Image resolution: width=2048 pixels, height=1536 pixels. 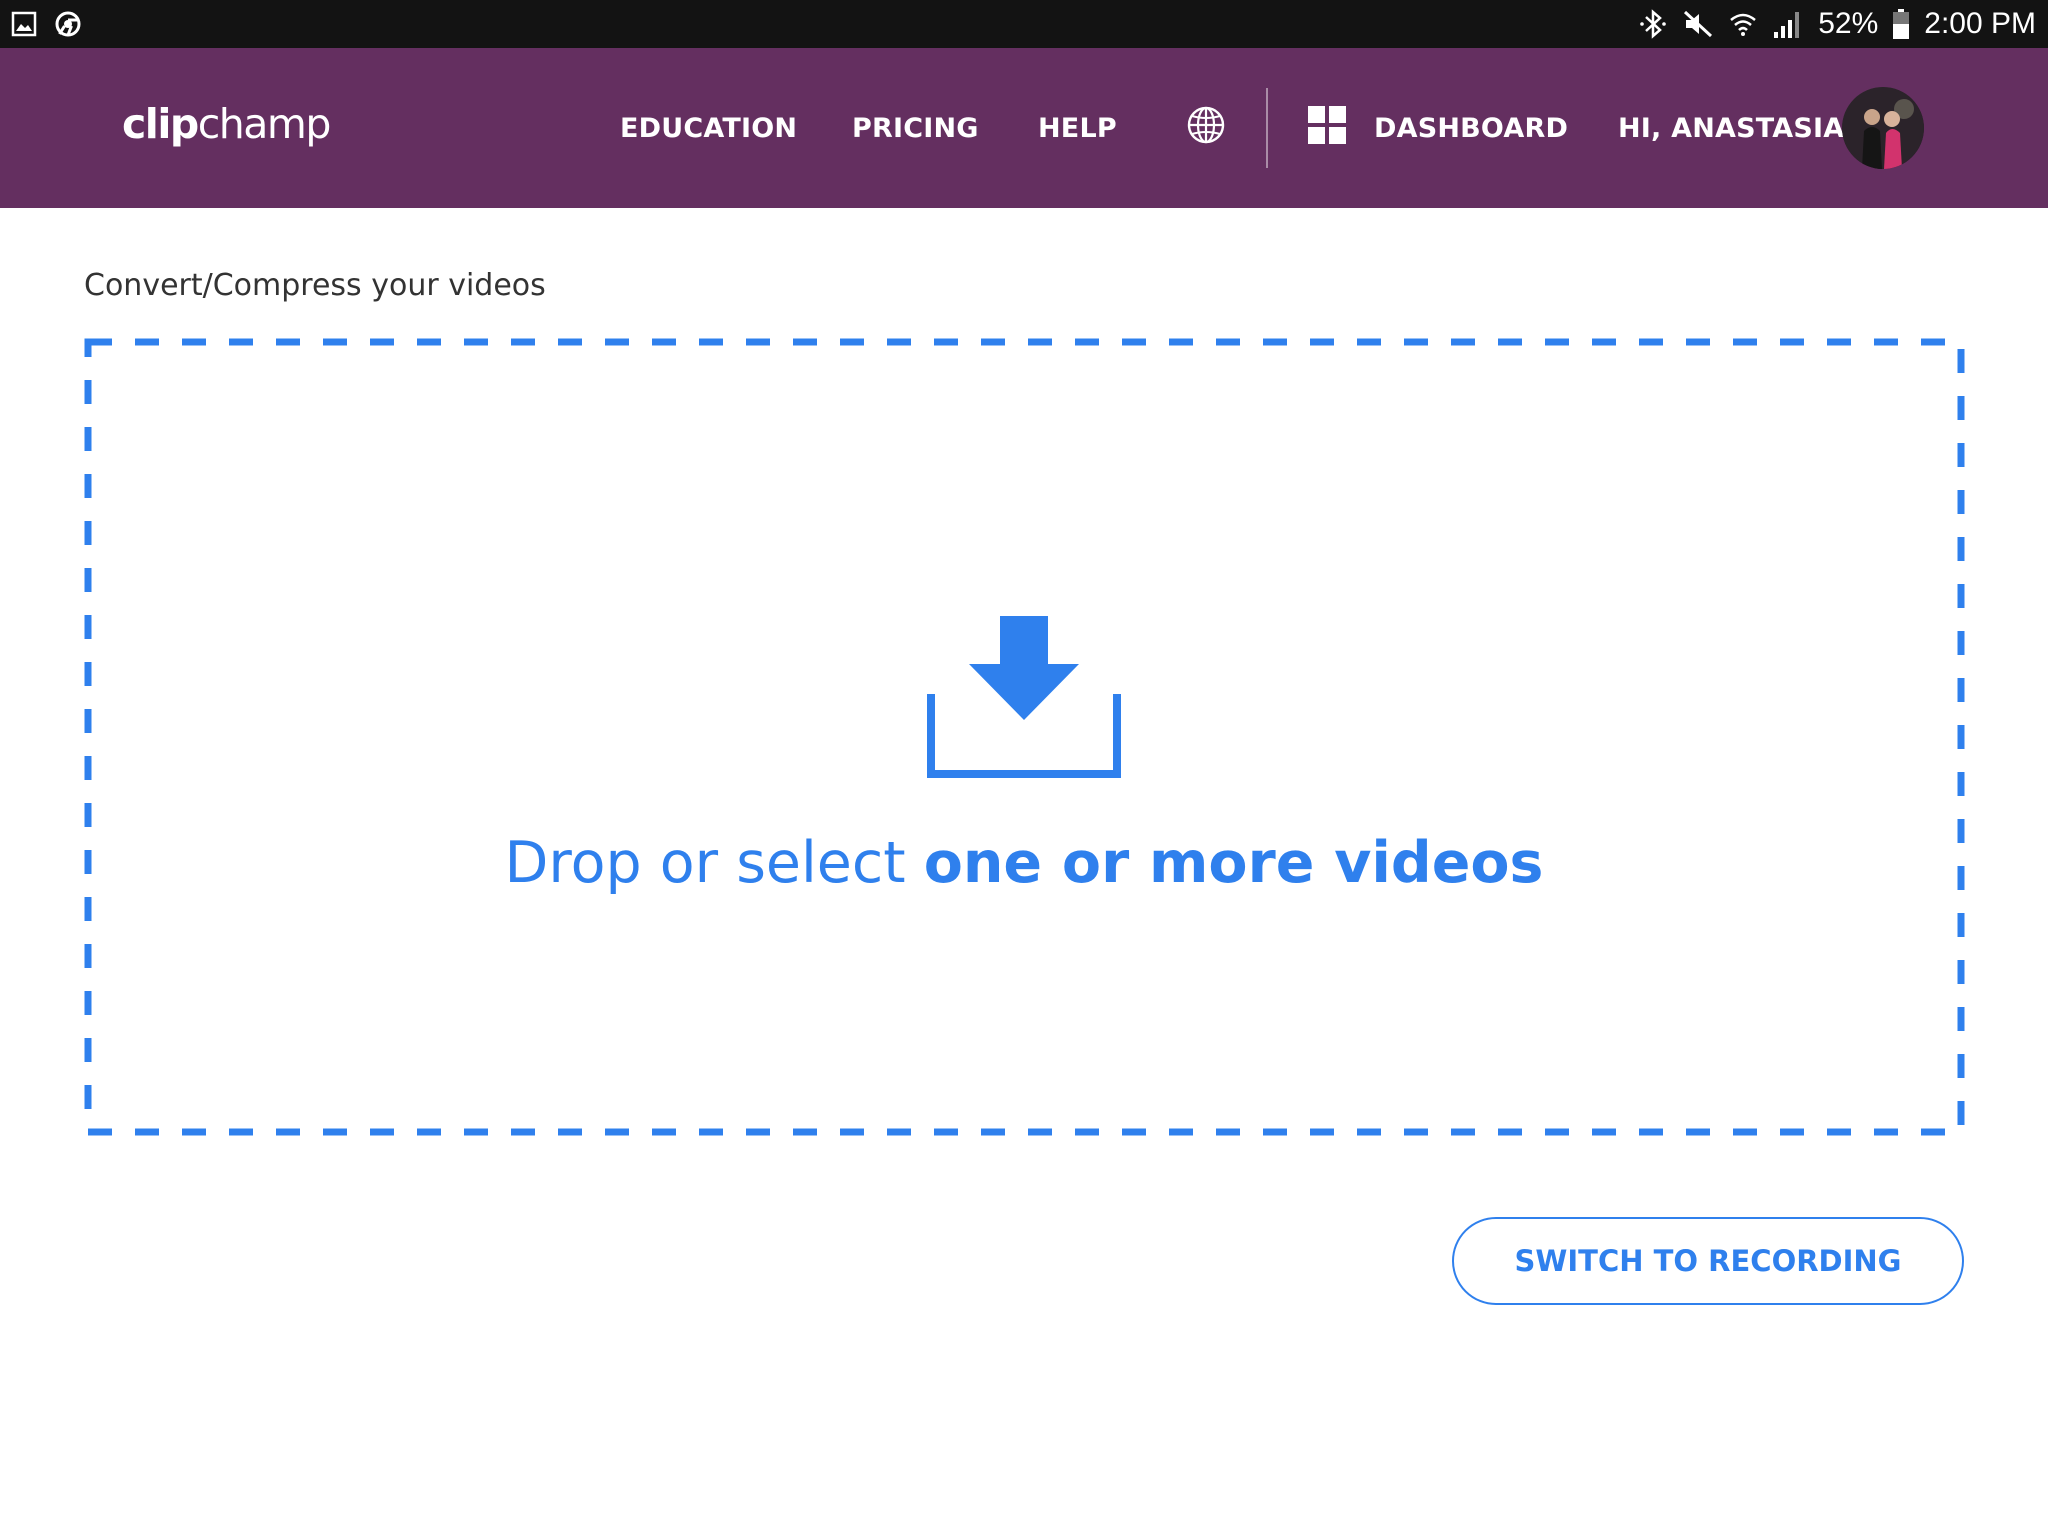 What do you see at coordinates (1653, 24) in the screenshot?
I see `bluetooth-icon` at bounding box center [1653, 24].